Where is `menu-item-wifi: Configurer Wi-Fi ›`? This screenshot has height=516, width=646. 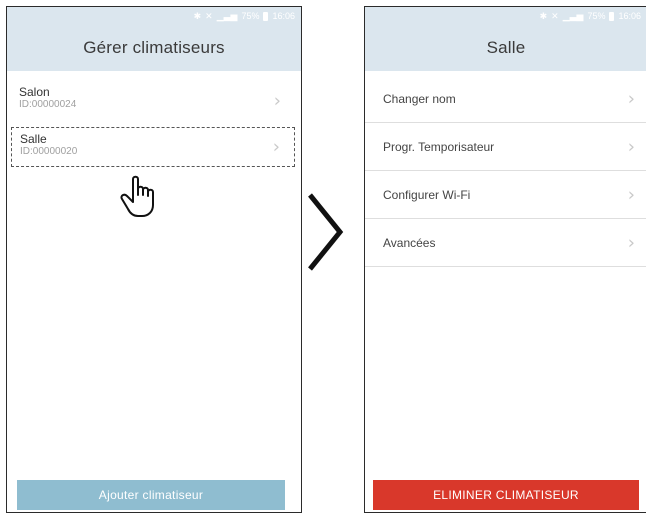
menu-item-wifi: Configurer Wi-Fi › is located at coordinates (505, 195).